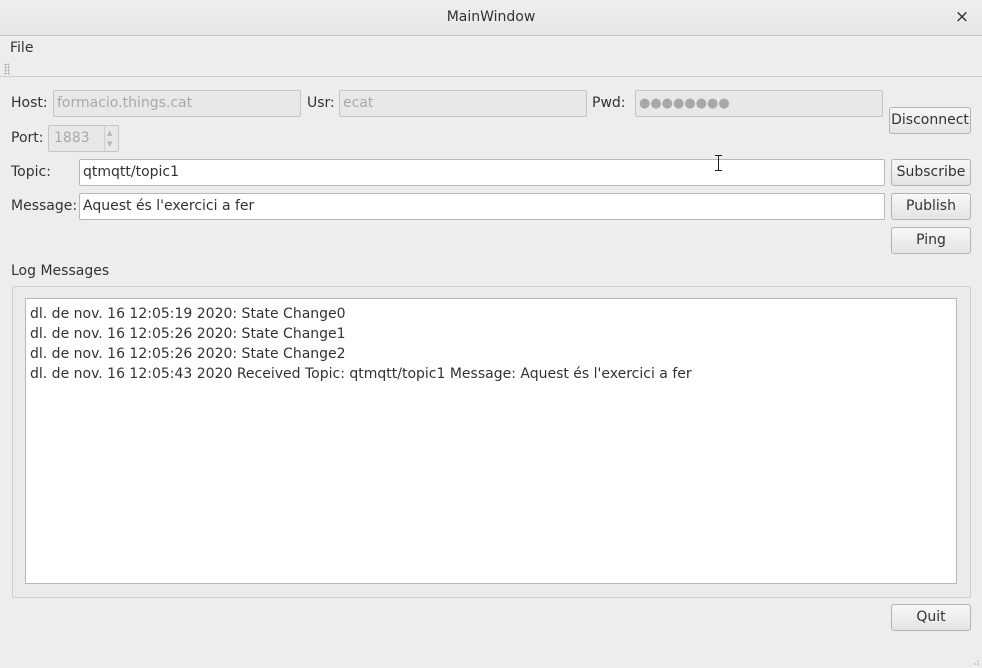 The height and width of the screenshot is (668, 982). Describe the element at coordinates (44, 206) in the screenshot. I see `message-label: Message:` at that location.